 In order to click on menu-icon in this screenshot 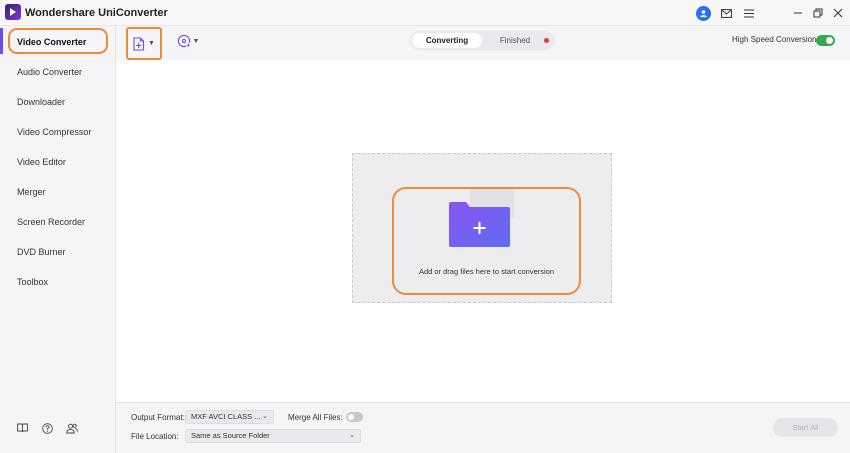, I will do `click(749, 13)`.